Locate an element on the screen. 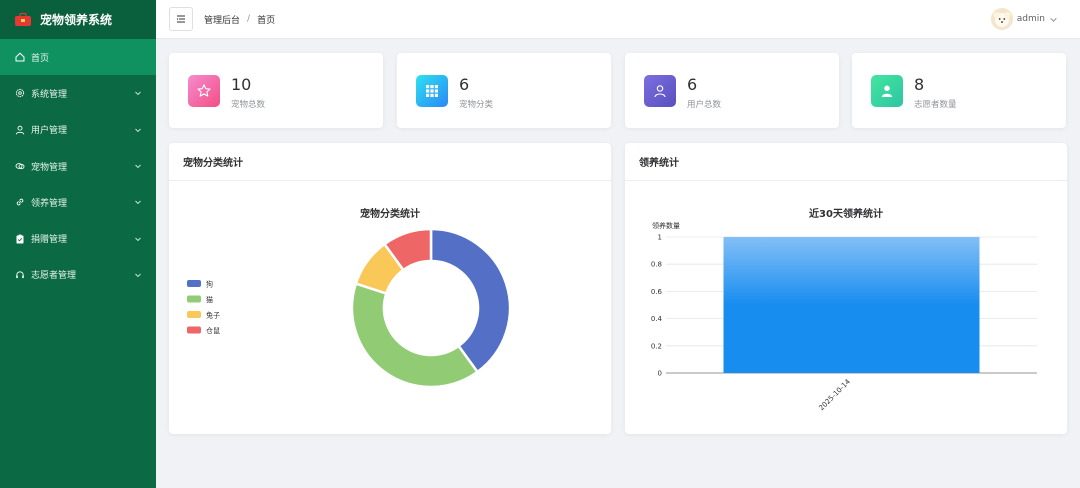 This screenshot has height=488, width=1080. sidebar-item-label: 领养管理 is located at coordinates (49, 203).